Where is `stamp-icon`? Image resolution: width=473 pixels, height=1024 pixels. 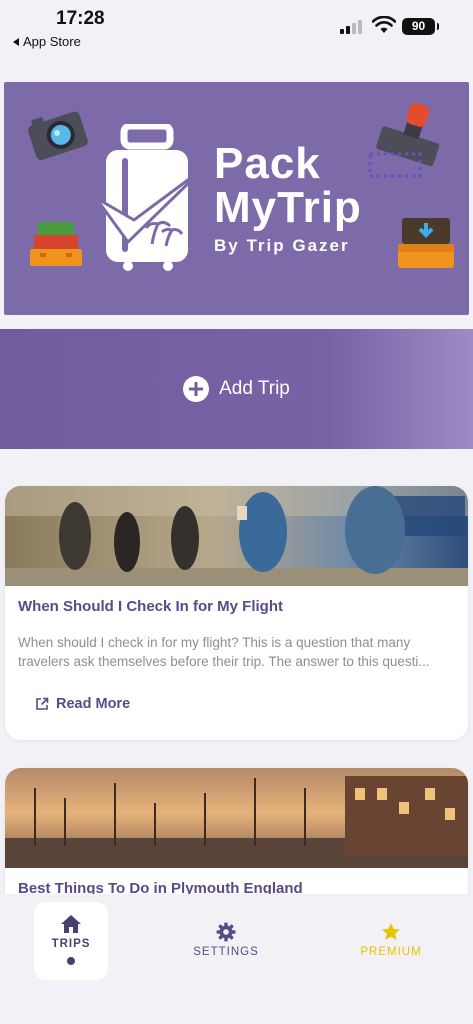
stamp-icon is located at coordinates (404, 140).